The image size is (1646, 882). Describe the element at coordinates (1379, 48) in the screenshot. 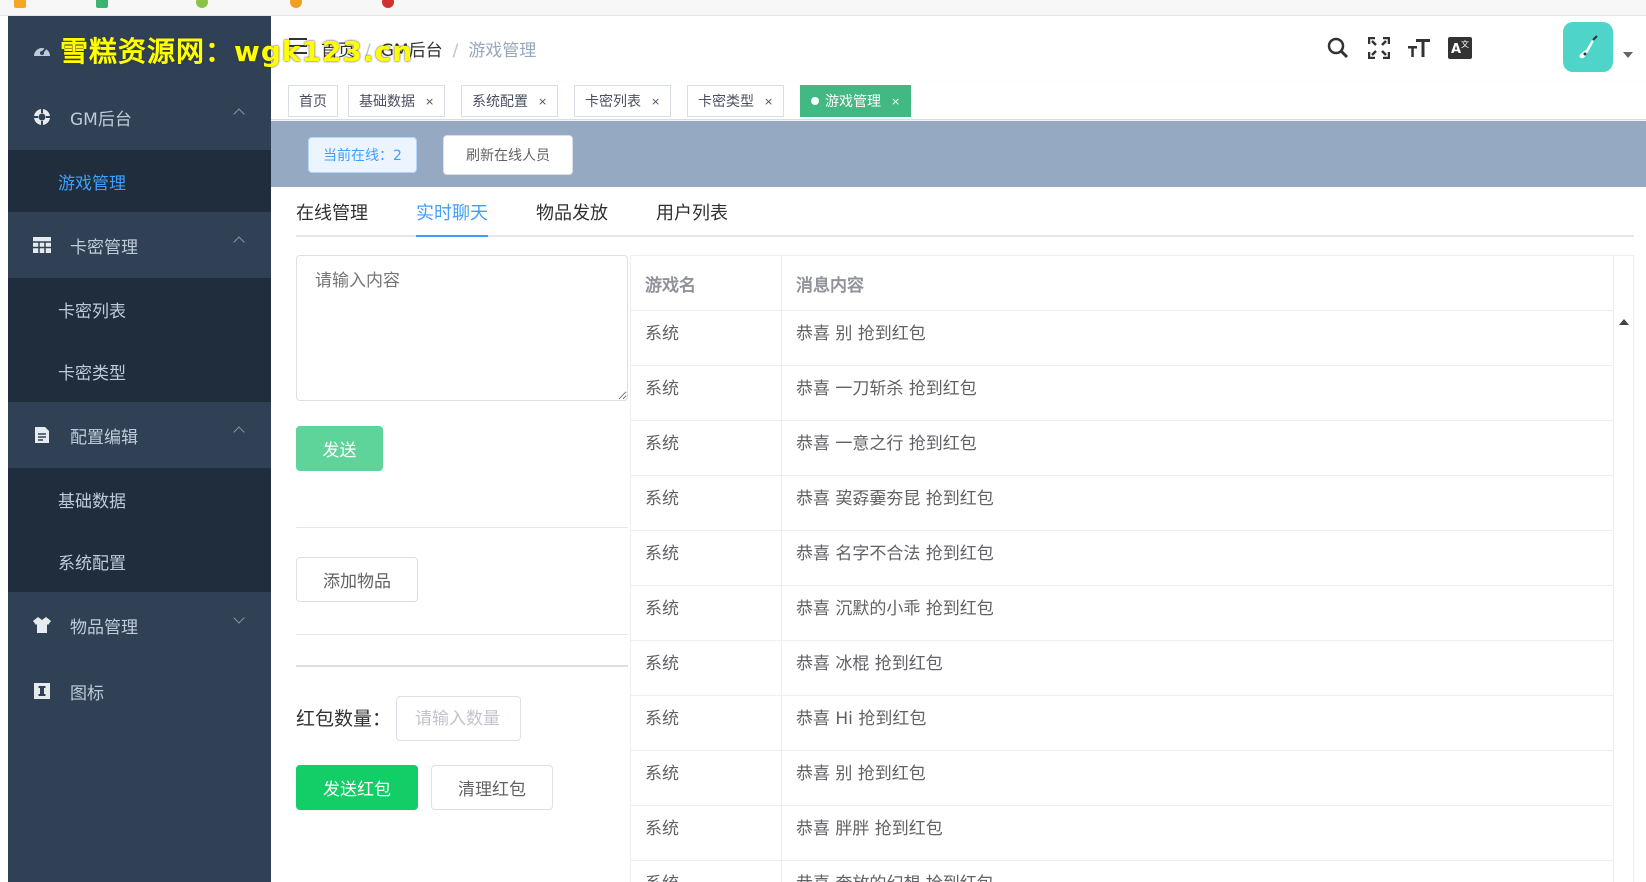

I see `fullscreen-icon` at that location.